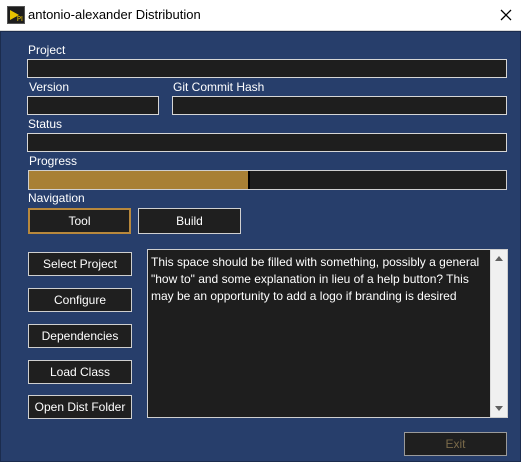 This screenshot has width=521, height=462. Describe the element at coordinates (80, 407) in the screenshot. I see `open-dist-folder-button: Open Dist Folder` at that location.